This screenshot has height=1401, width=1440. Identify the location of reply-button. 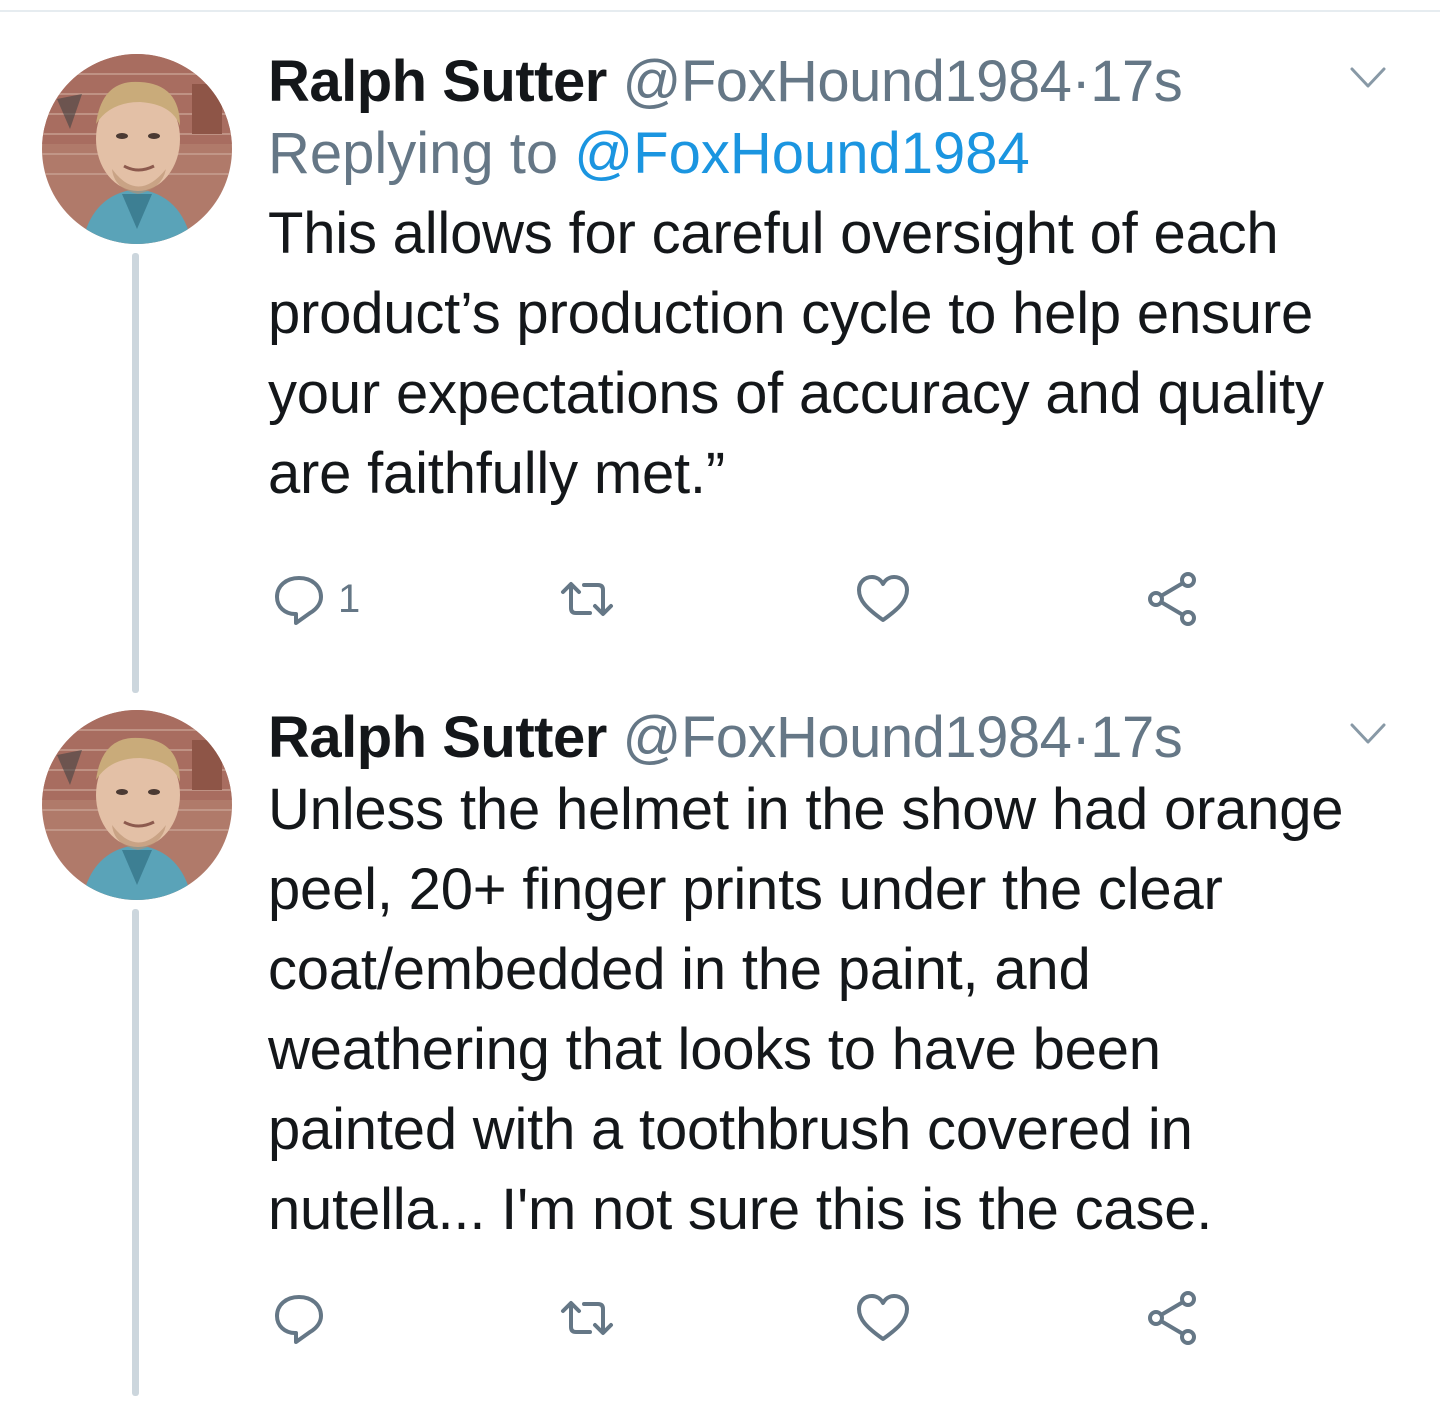
(304, 1318).